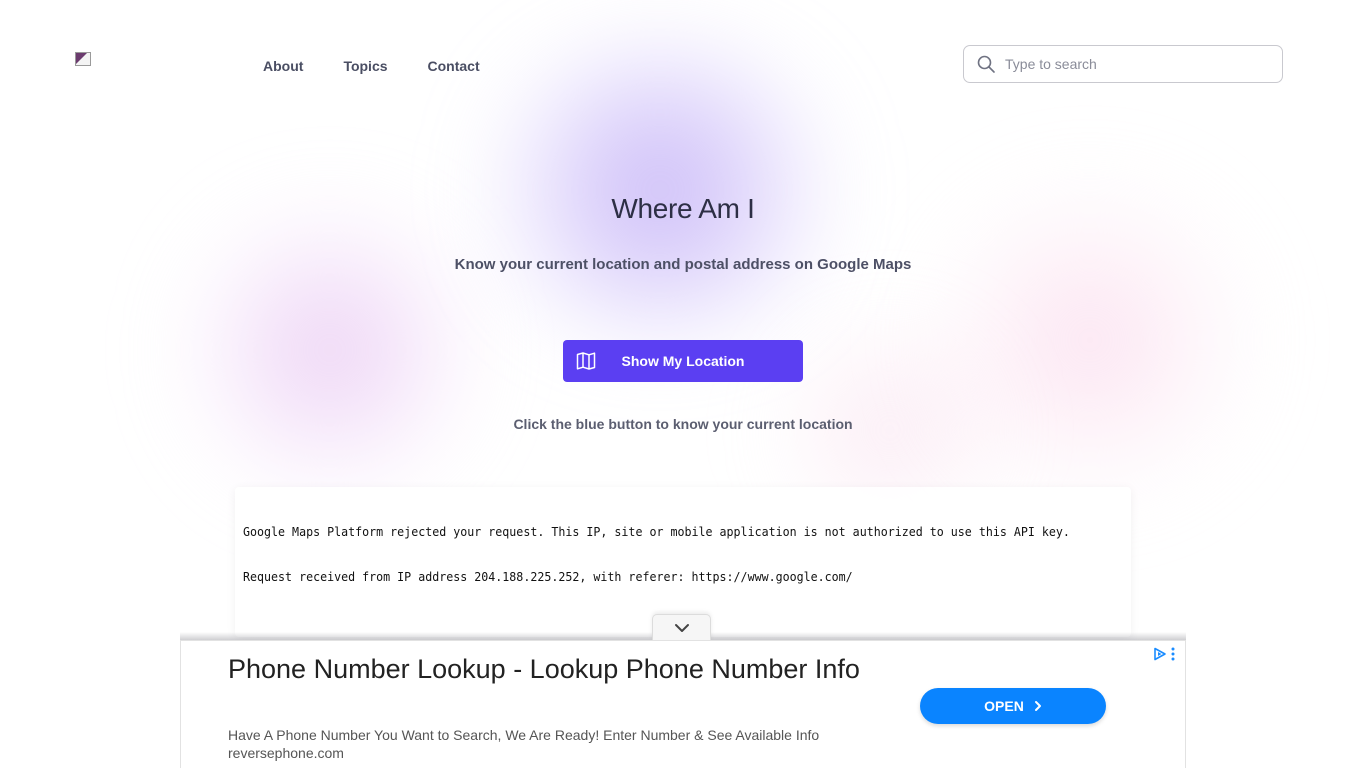  I want to click on ad-open-button: OPEN, so click(1013, 706).